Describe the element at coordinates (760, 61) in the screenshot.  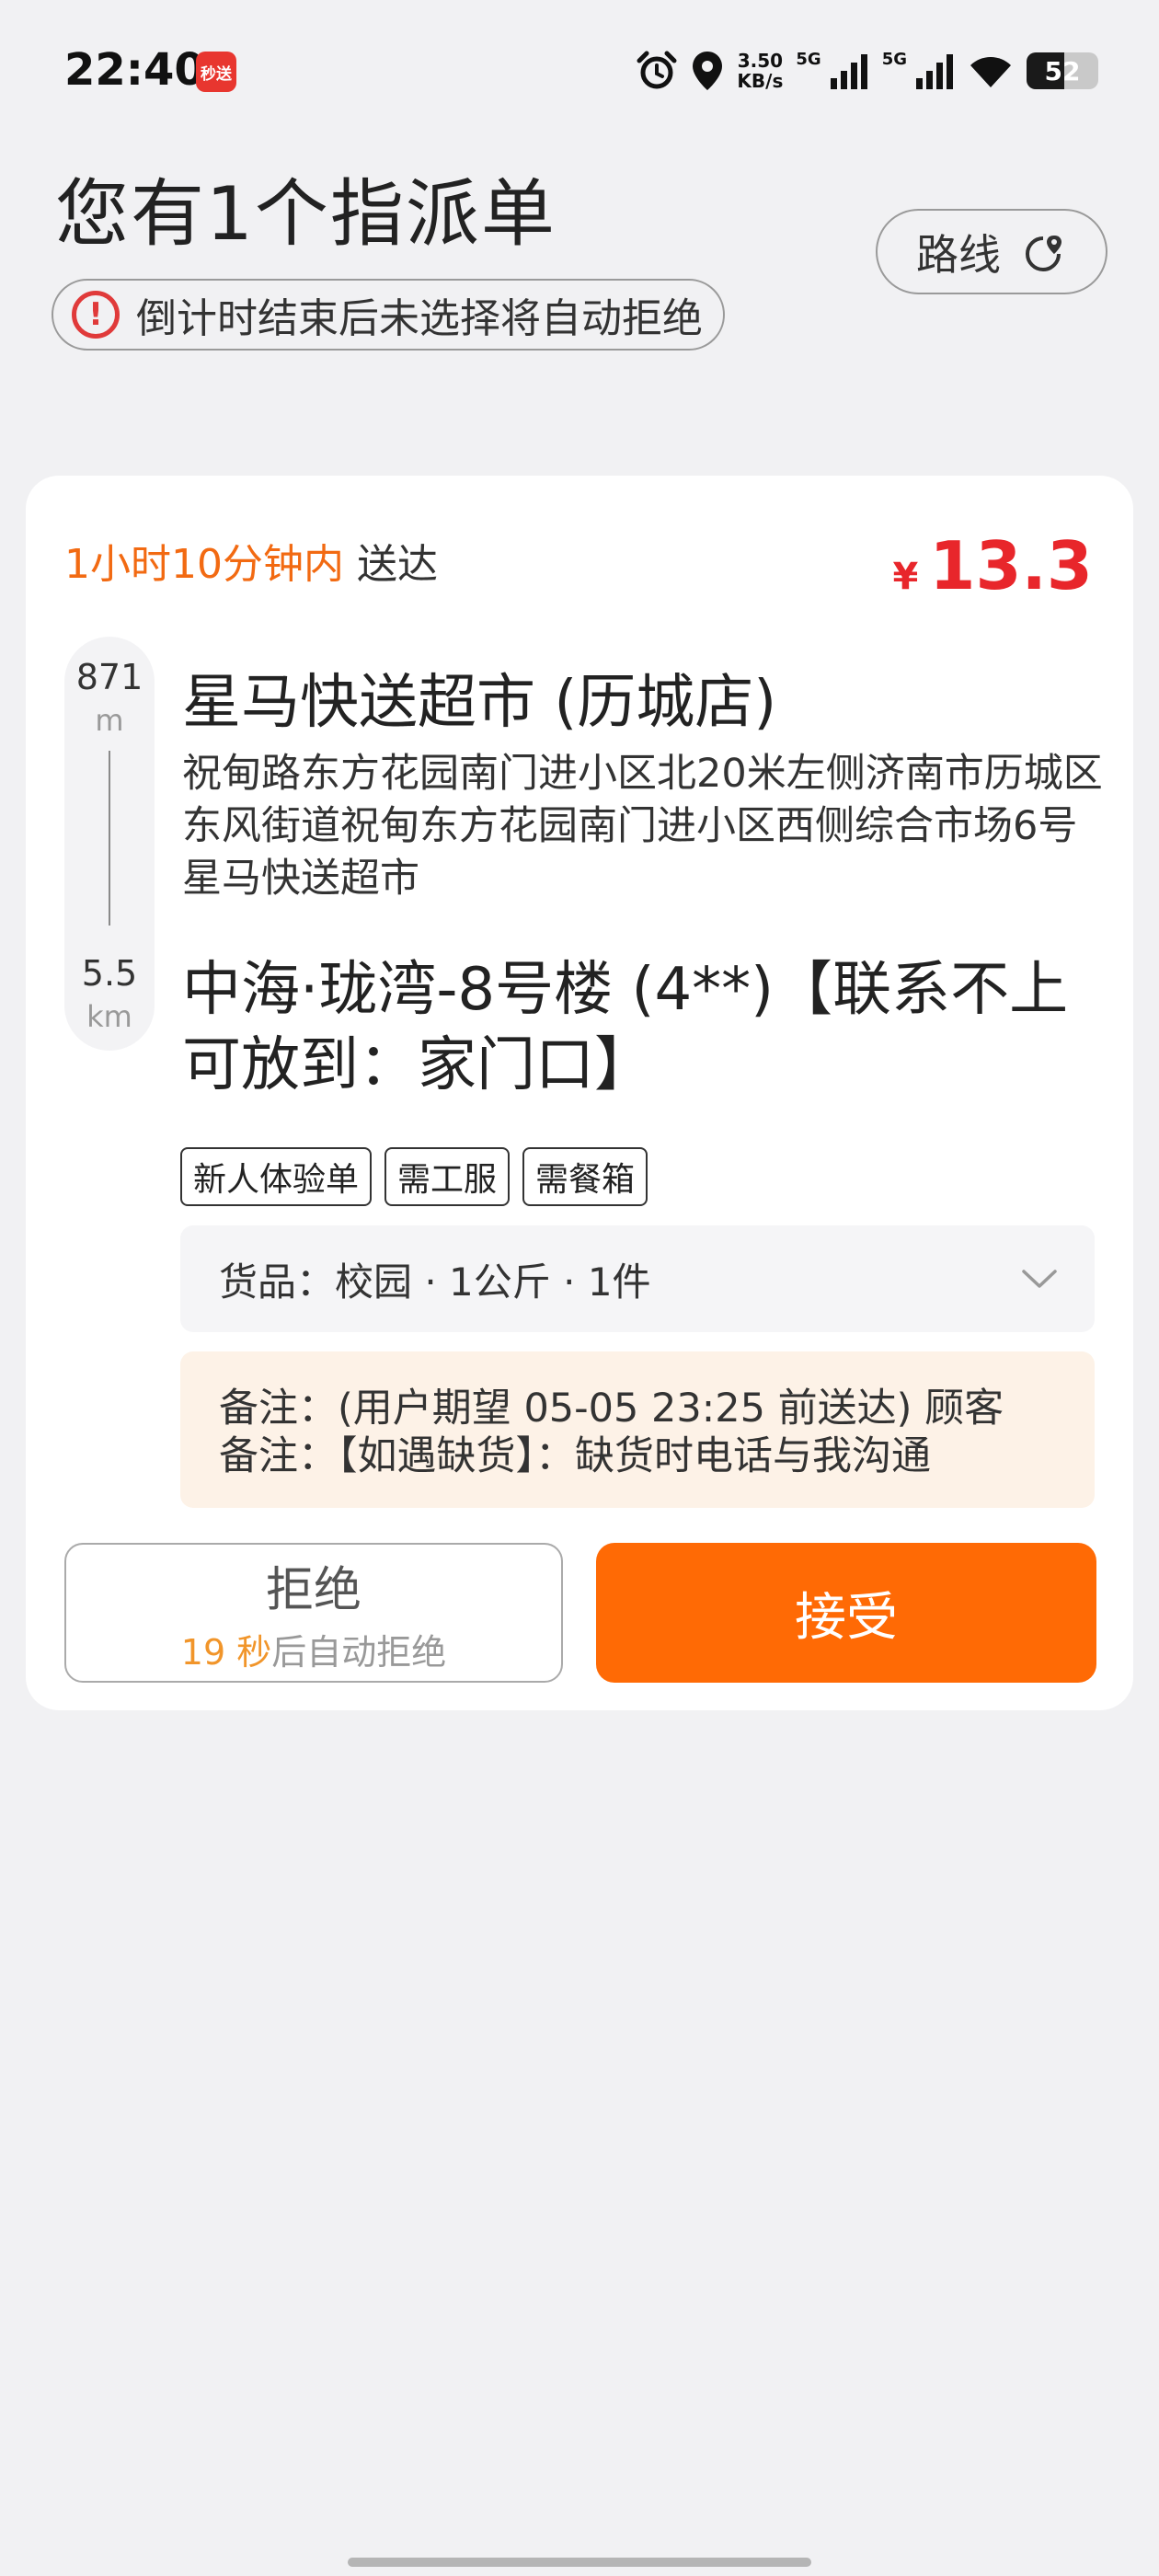
I see `net-speed-value: 3.50` at that location.